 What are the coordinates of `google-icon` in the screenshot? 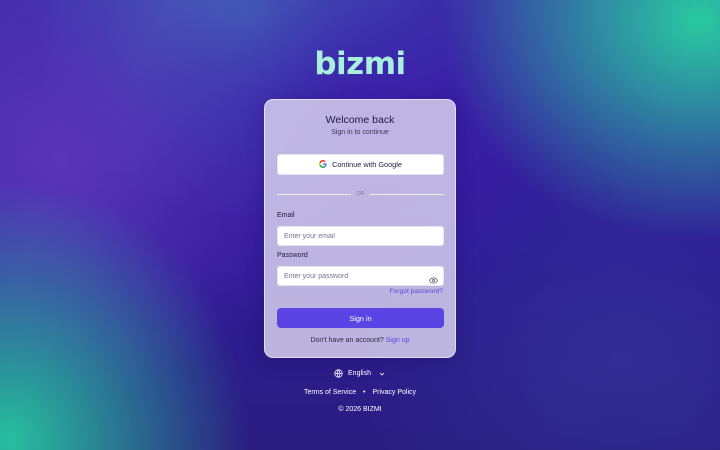 It's located at (323, 164).